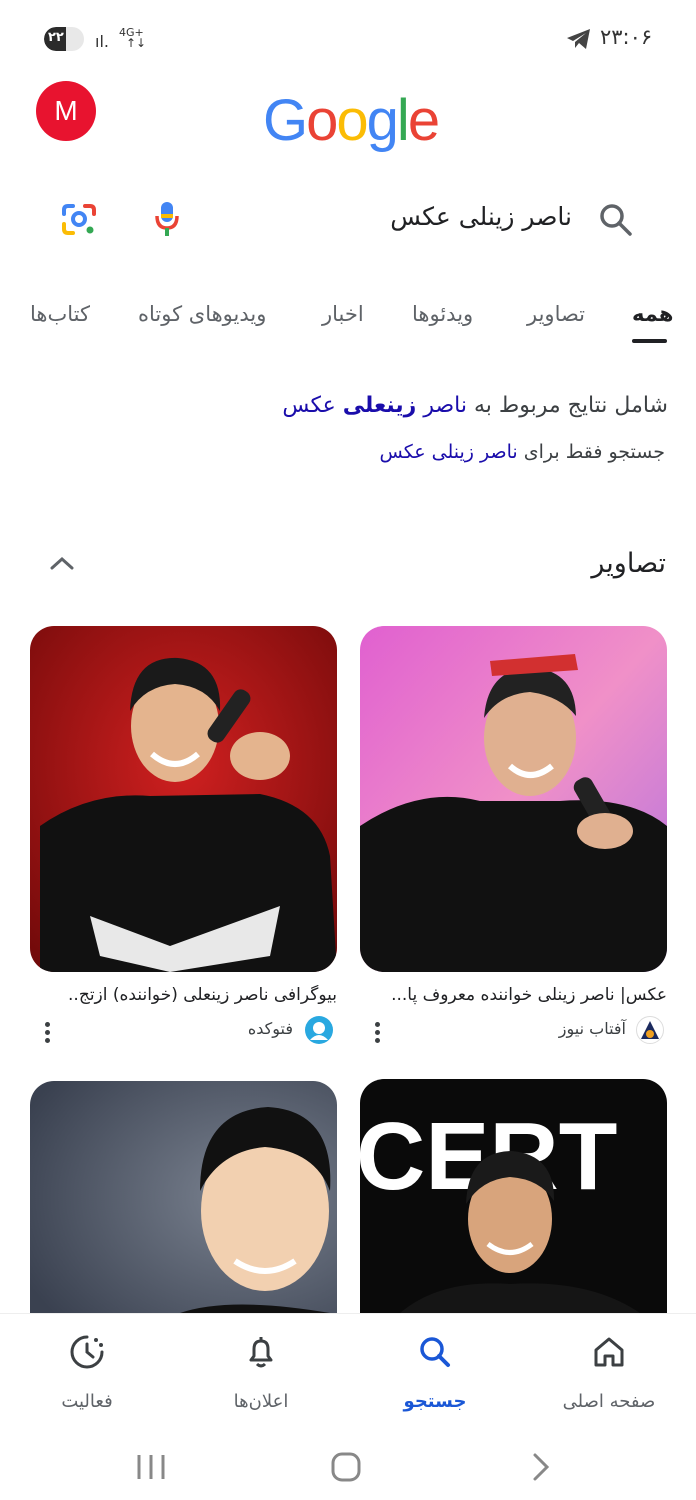 This screenshot has width=696, height=1500. I want to click on system-navigation-bar, so click(348, 1465).